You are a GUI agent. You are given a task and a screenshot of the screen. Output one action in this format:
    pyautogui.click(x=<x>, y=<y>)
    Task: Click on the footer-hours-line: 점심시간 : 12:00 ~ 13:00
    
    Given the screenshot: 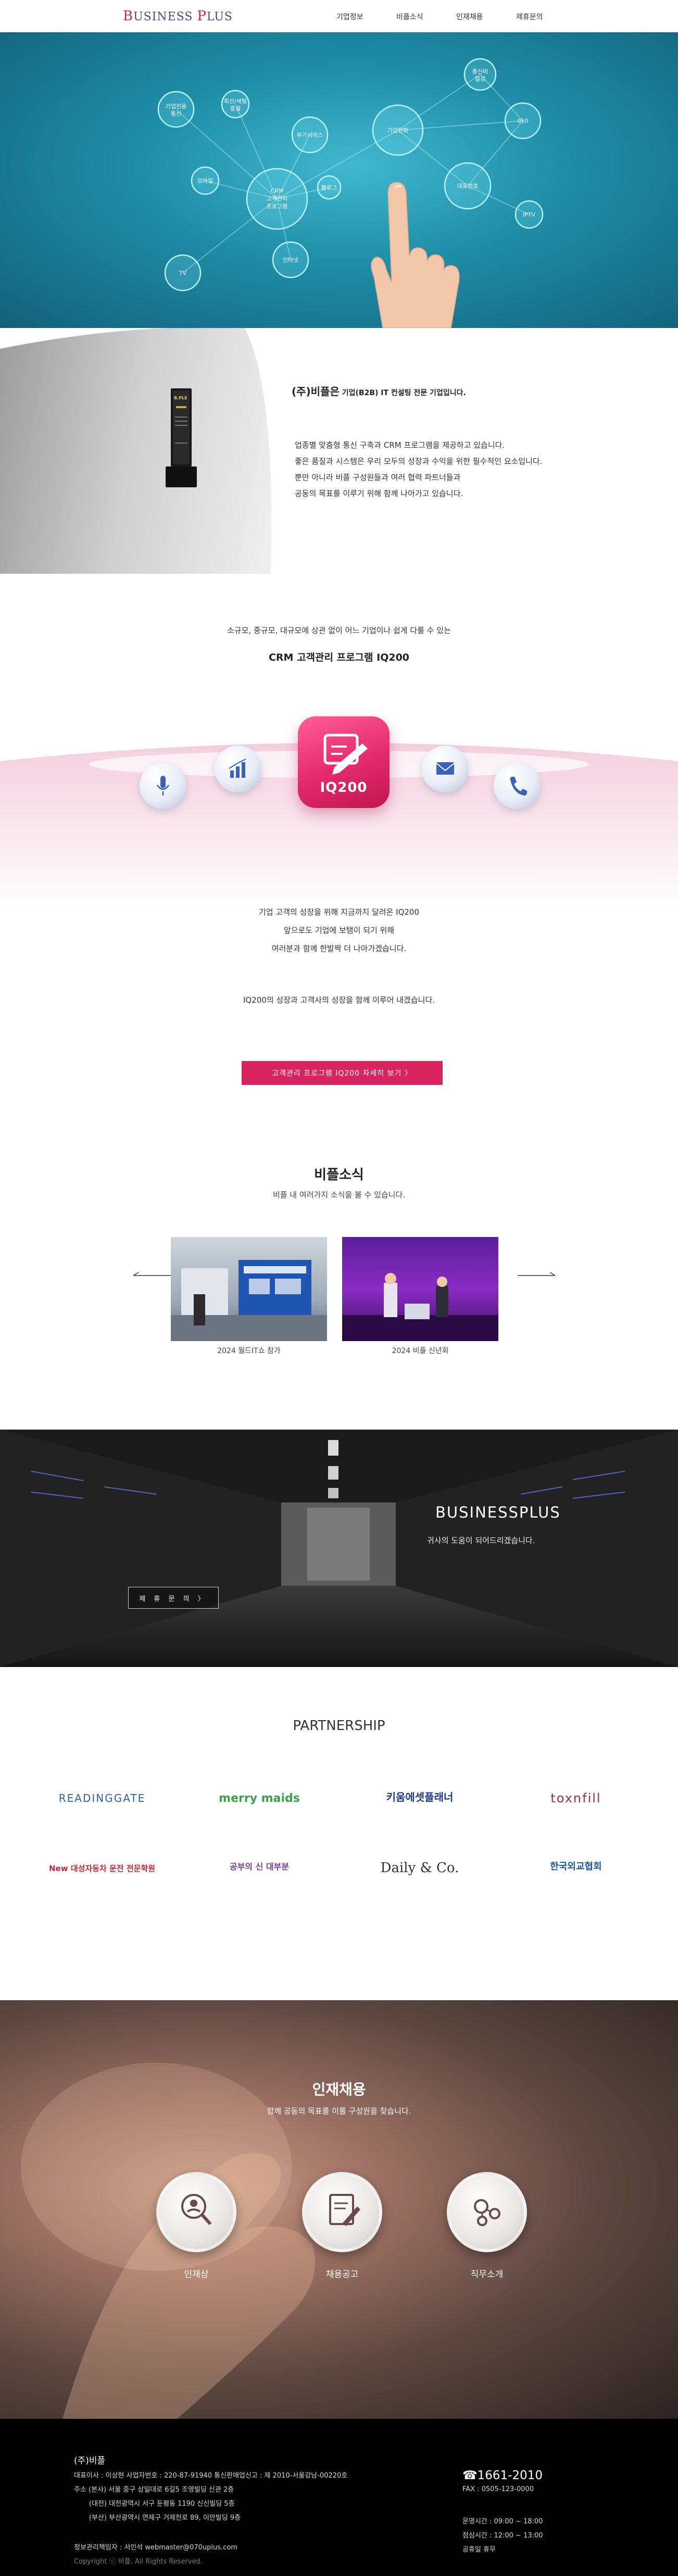 What is the action you would take?
    pyautogui.click(x=502, y=2536)
    